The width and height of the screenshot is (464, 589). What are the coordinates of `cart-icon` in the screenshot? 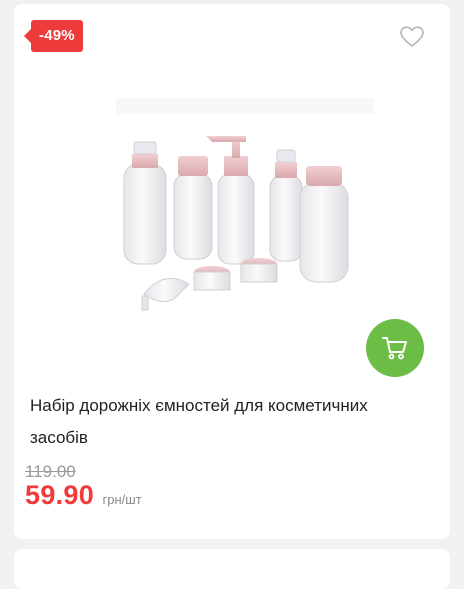 It's located at (394, 348).